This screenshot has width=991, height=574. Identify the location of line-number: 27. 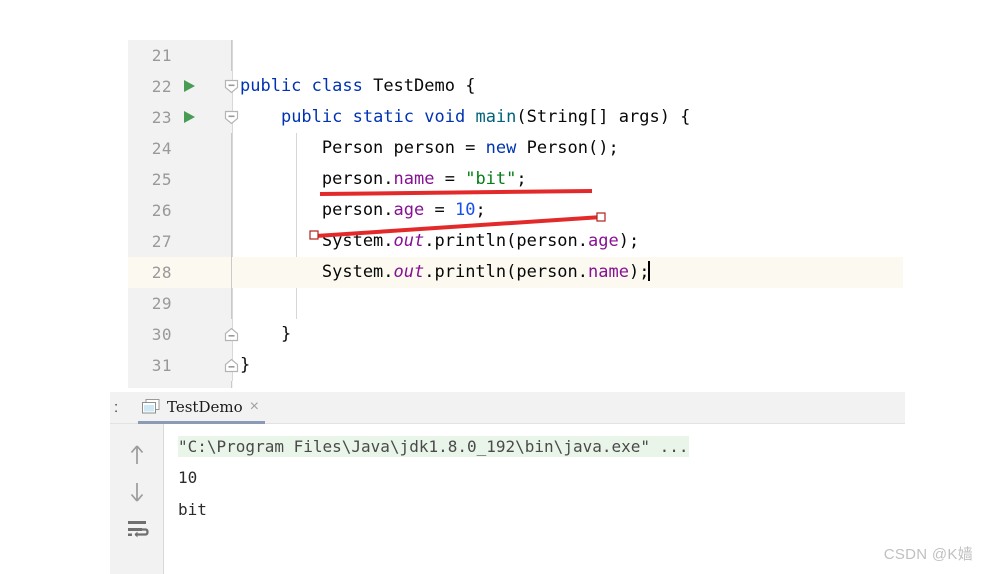
(161, 241).